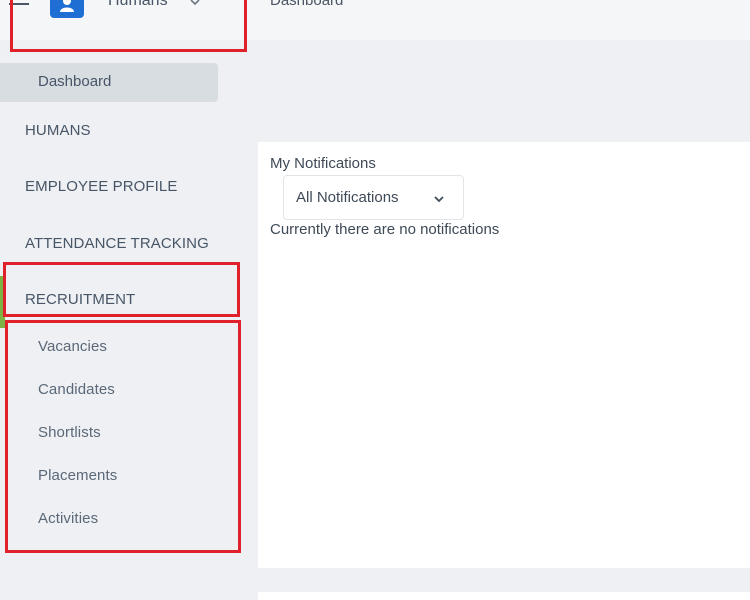 Image resolution: width=750 pixels, height=600 pixels. I want to click on hamburger-icon, so click(19, 4).